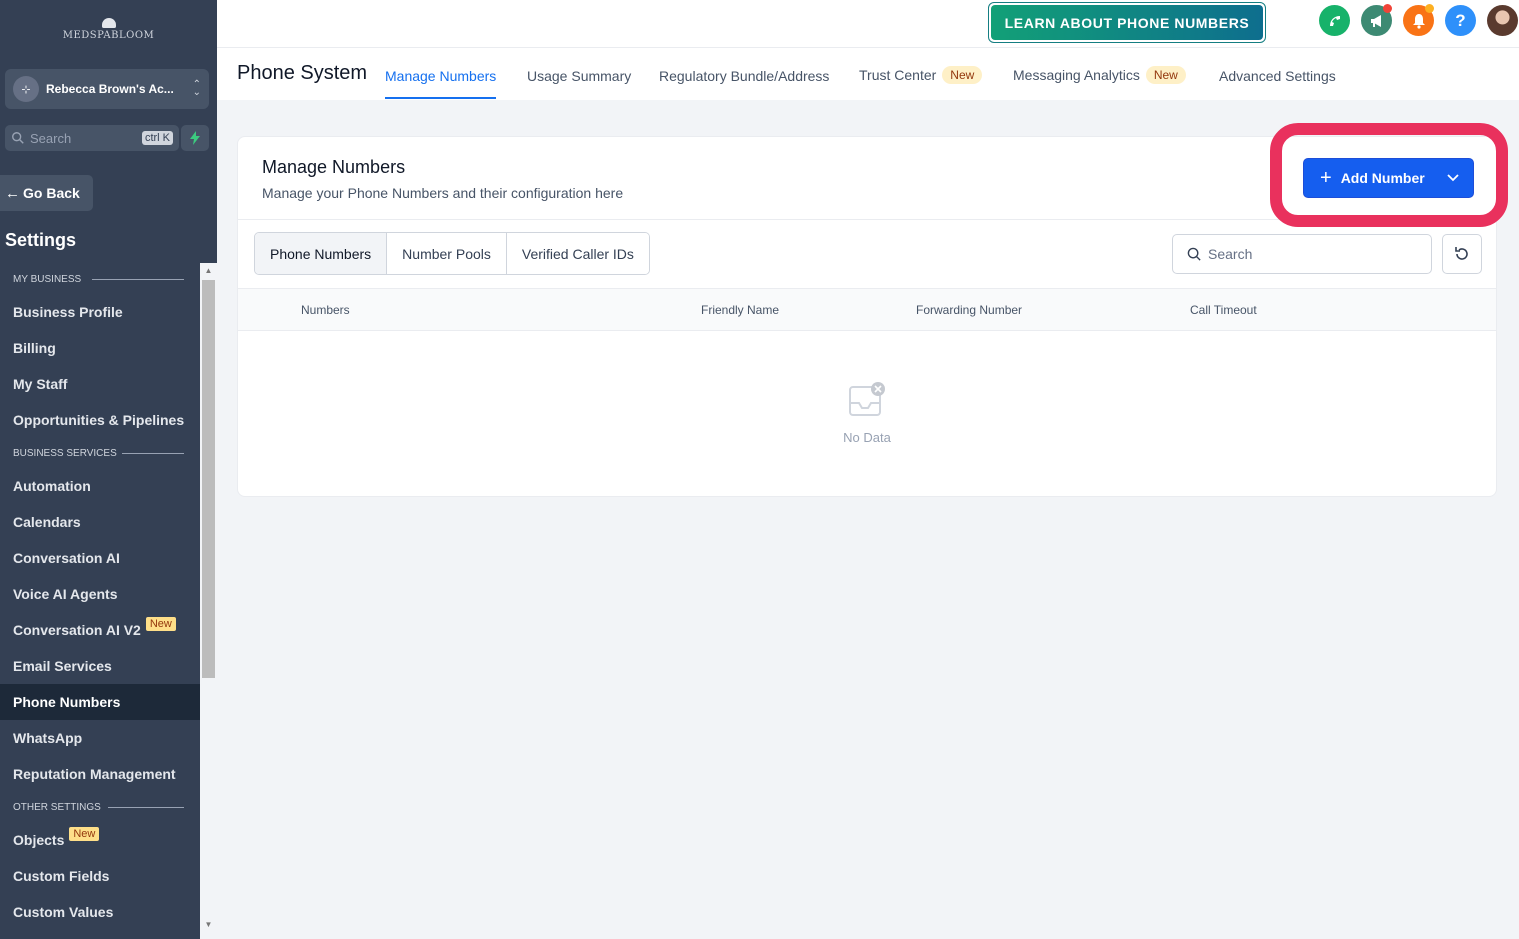 The image size is (1519, 939). What do you see at coordinates (1376, 20) in the screenshot?
I see `megaphone-icon` at bounding box center [1376, 20].